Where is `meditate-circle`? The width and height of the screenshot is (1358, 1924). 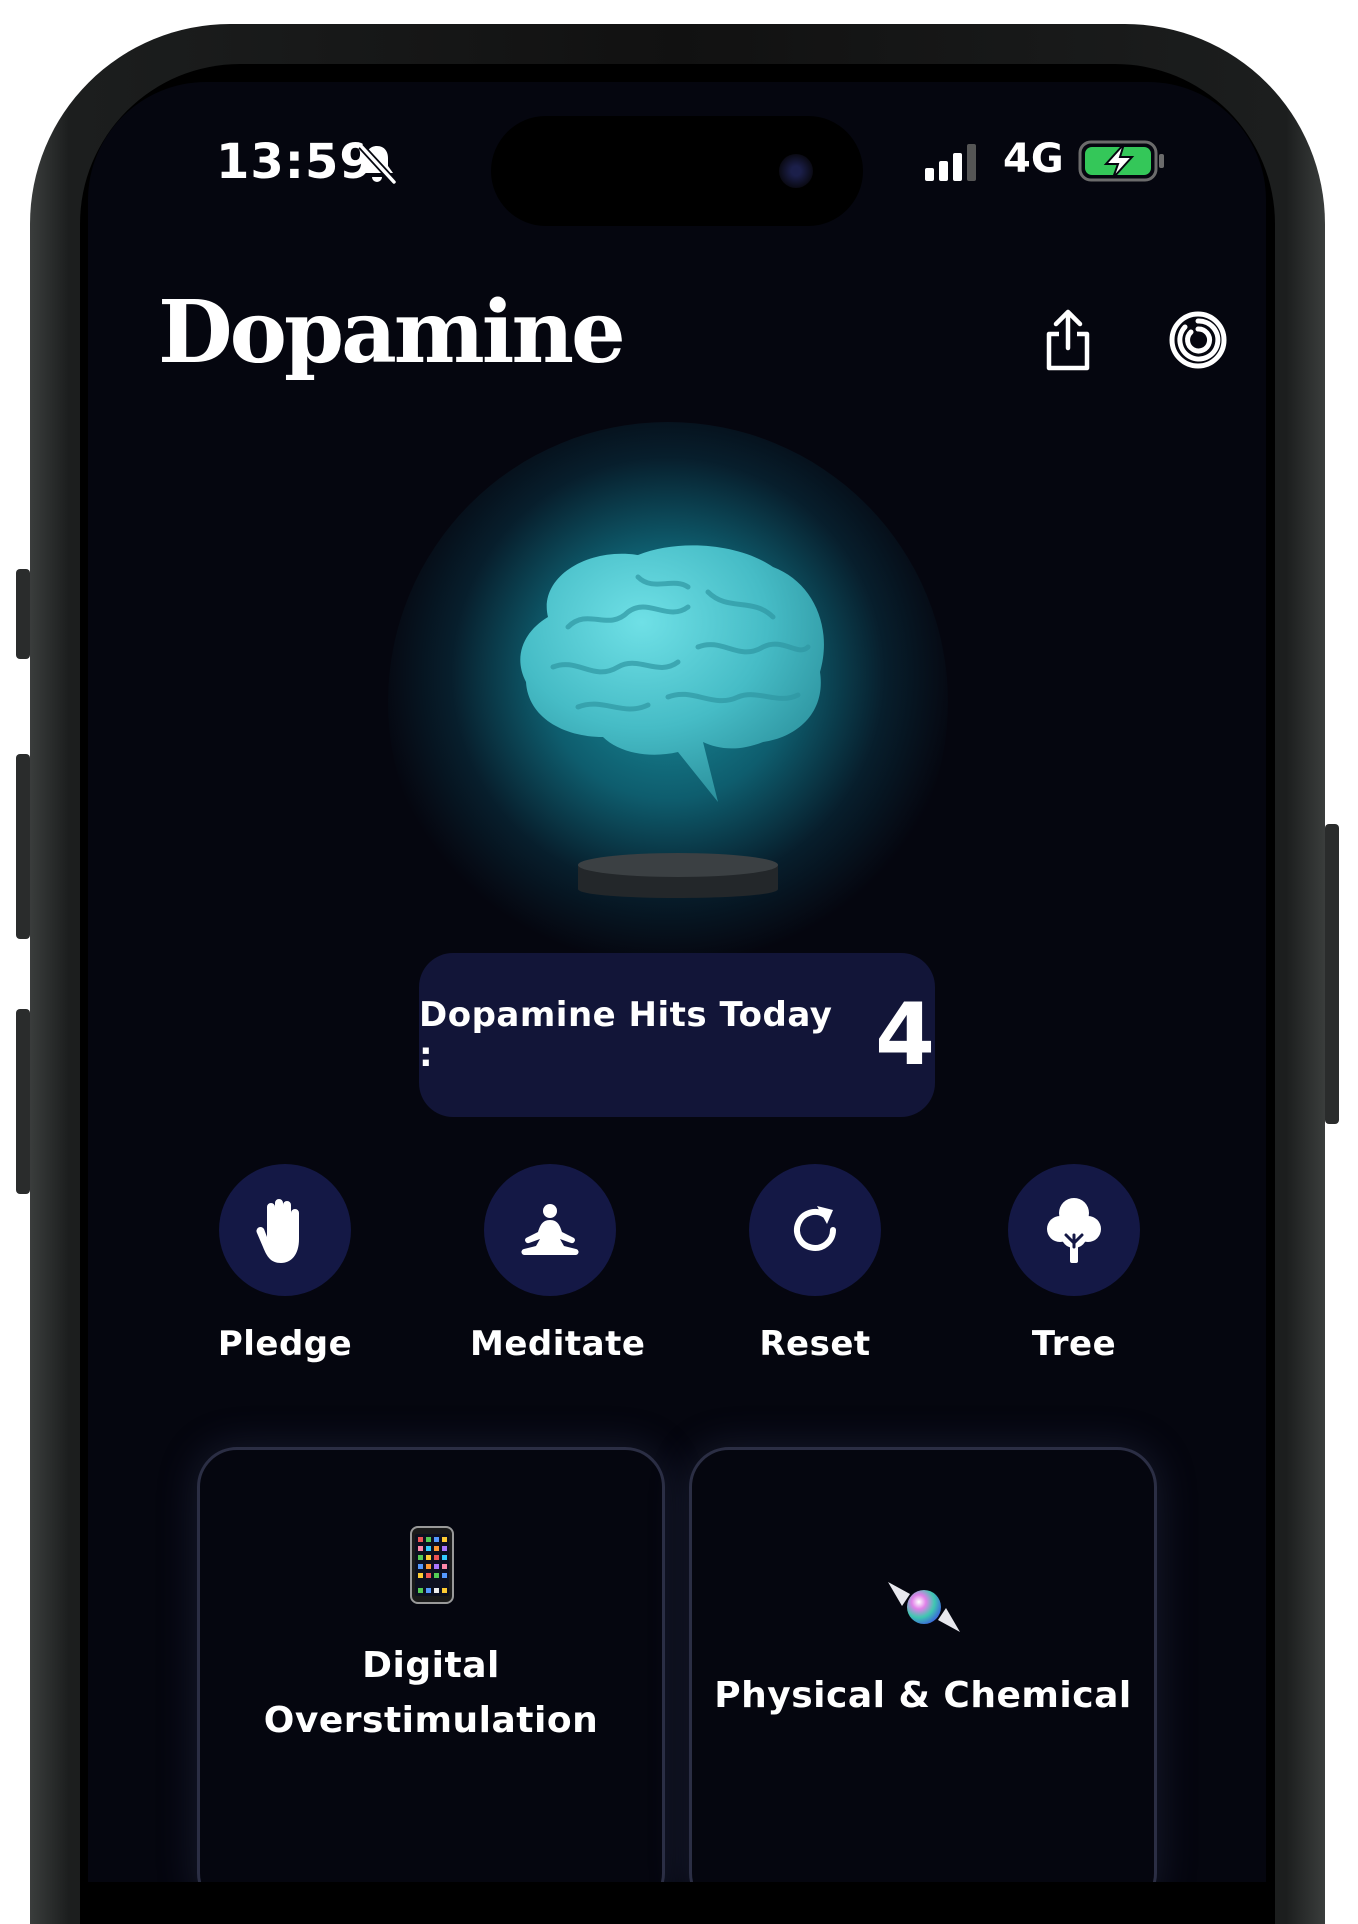
meditate-circle is located at coordinates (550, 1230).